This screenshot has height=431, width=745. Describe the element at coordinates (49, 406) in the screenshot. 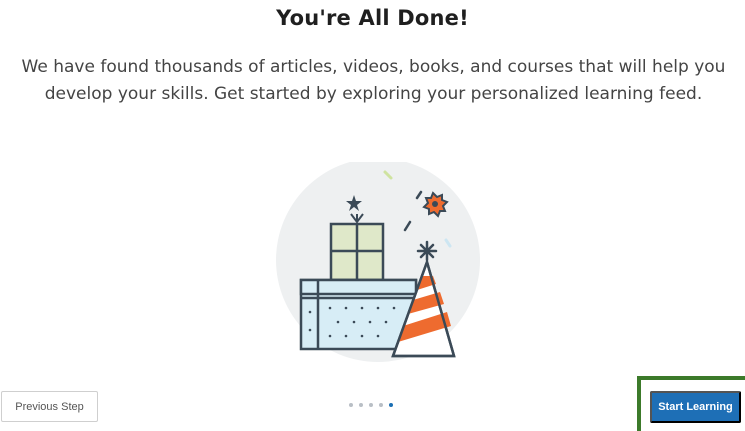

I see `previous-step-button: Previous Step` at that location.